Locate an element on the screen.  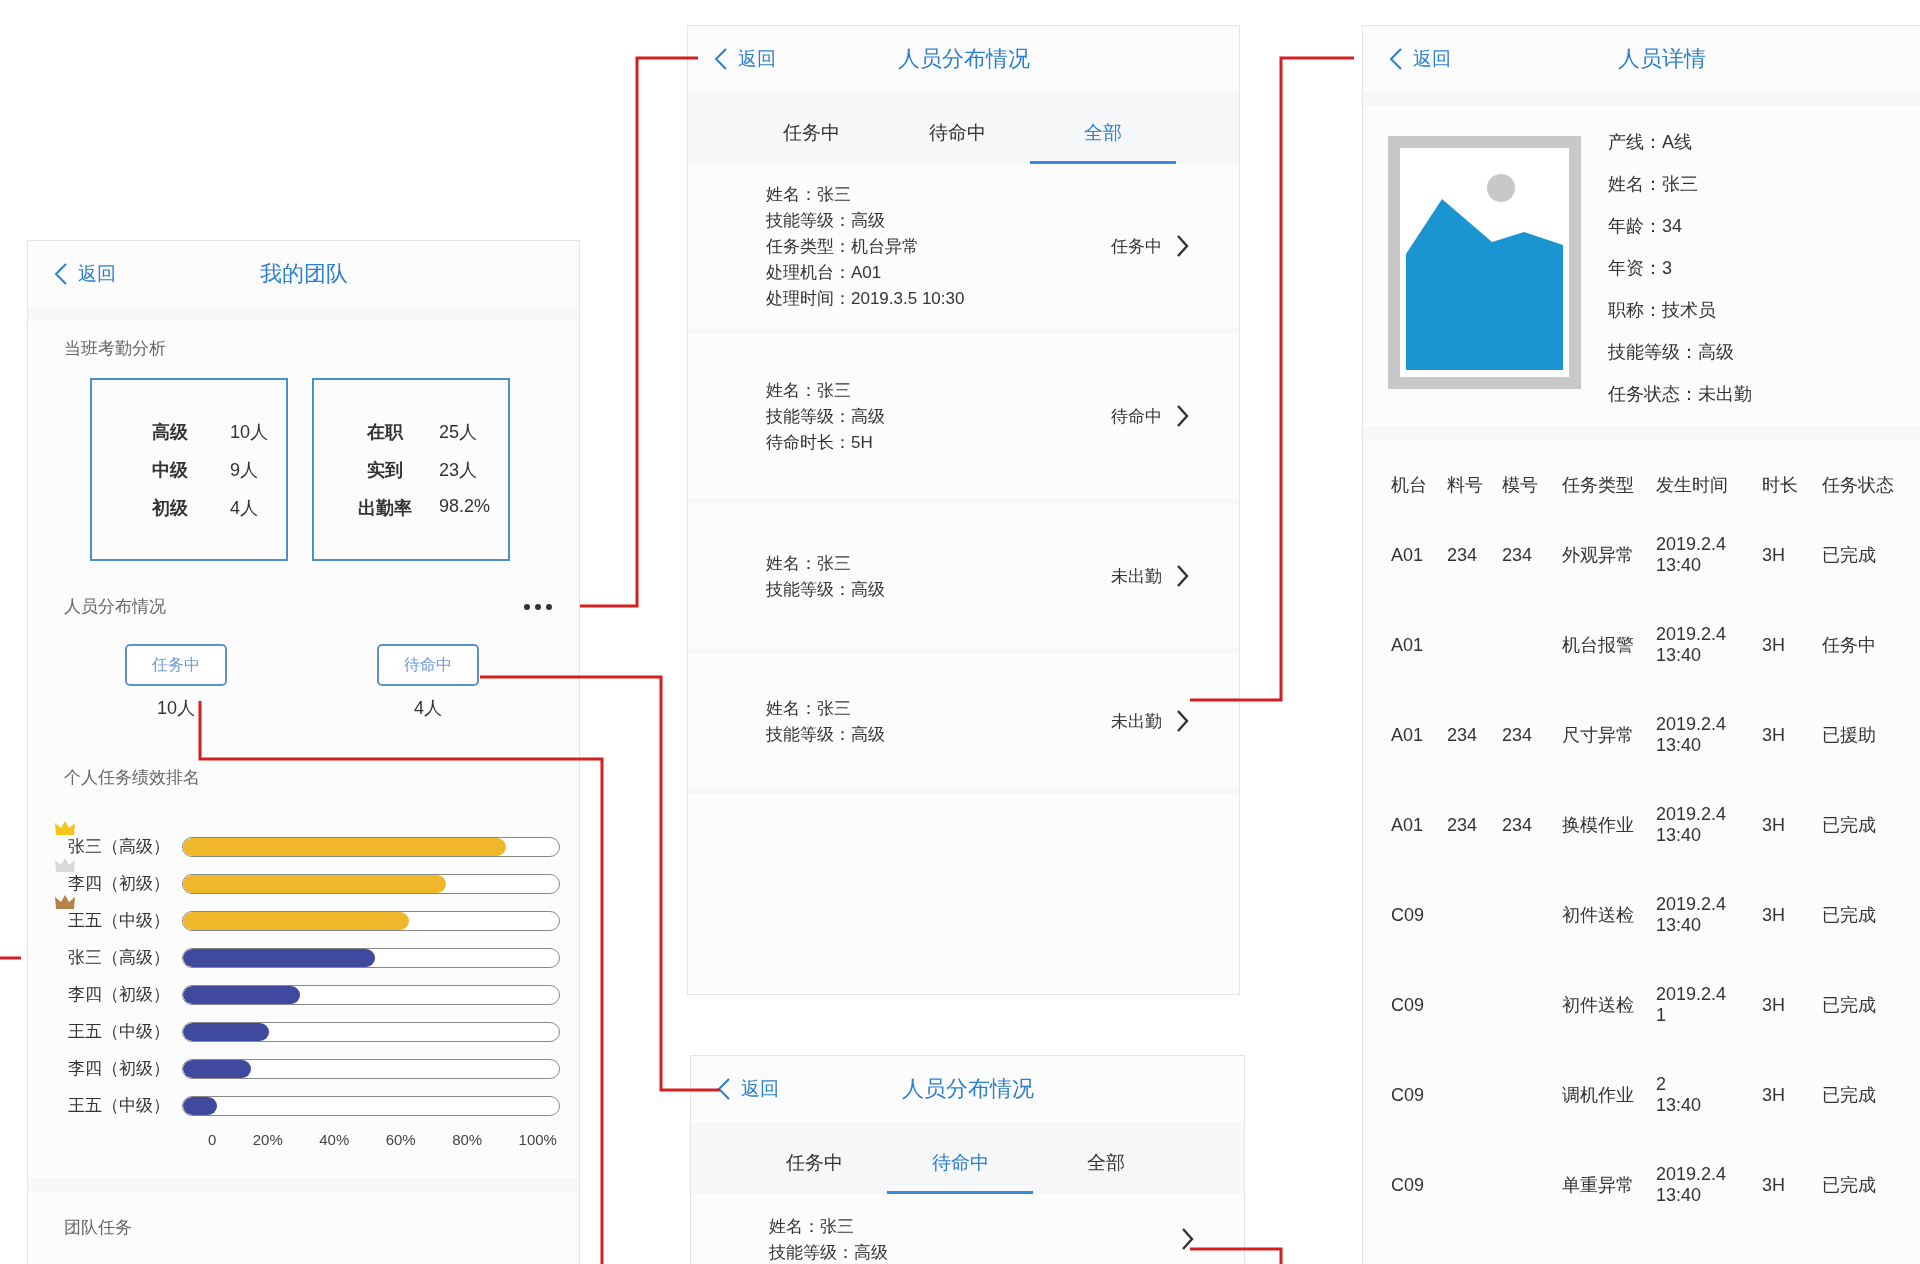
section-title: 个人任务绩效排名 is located at coordinates (132, 778).